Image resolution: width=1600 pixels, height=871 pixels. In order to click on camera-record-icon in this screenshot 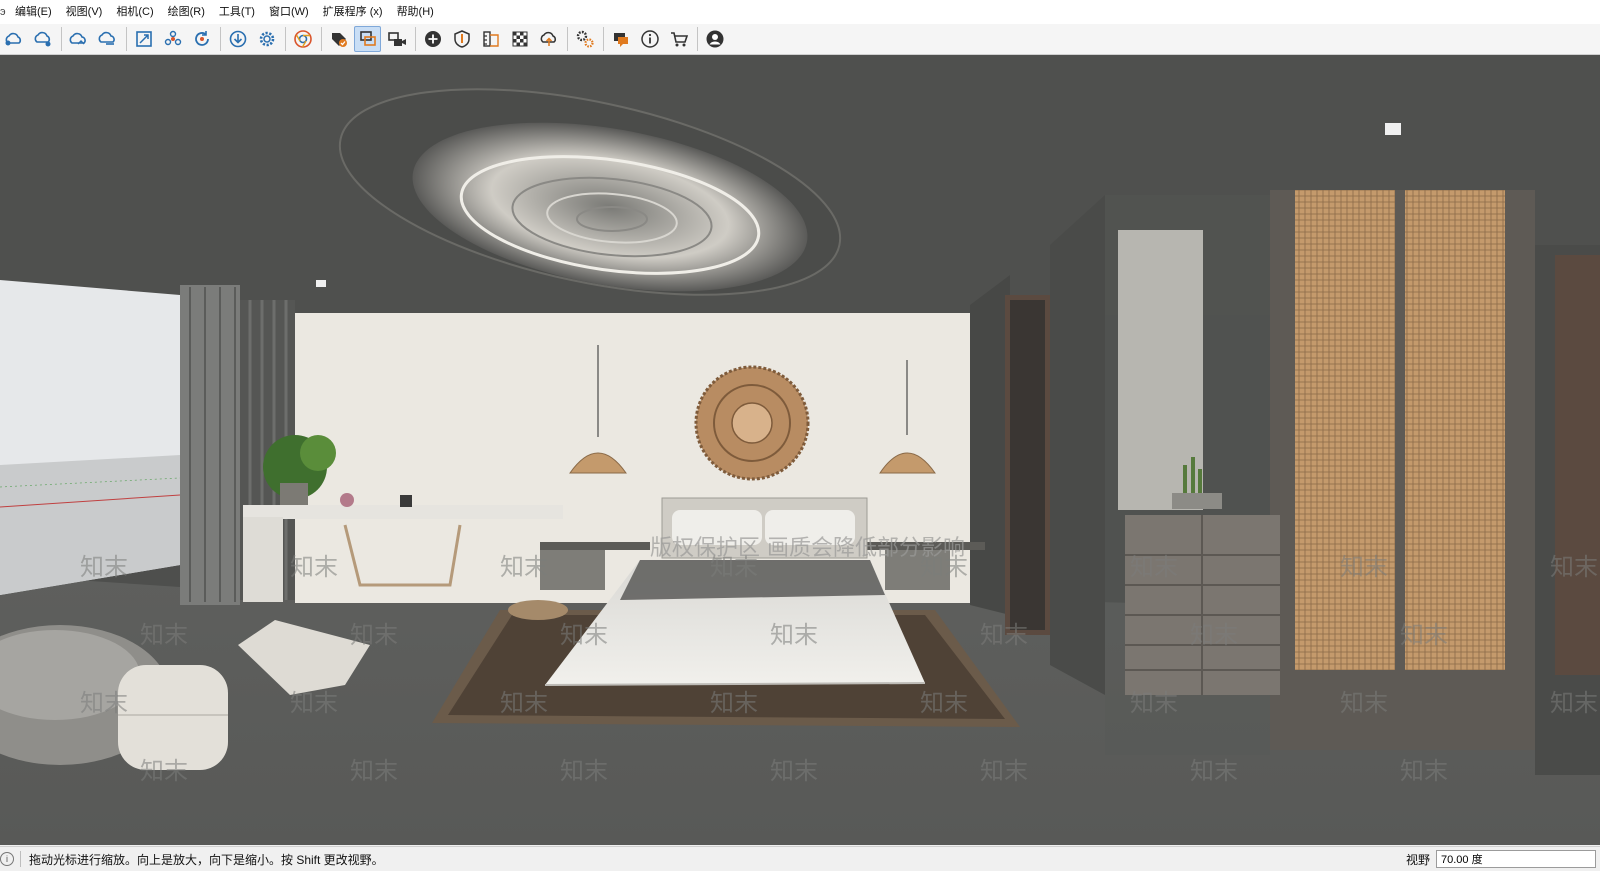, I will do `click(396, 39)`.